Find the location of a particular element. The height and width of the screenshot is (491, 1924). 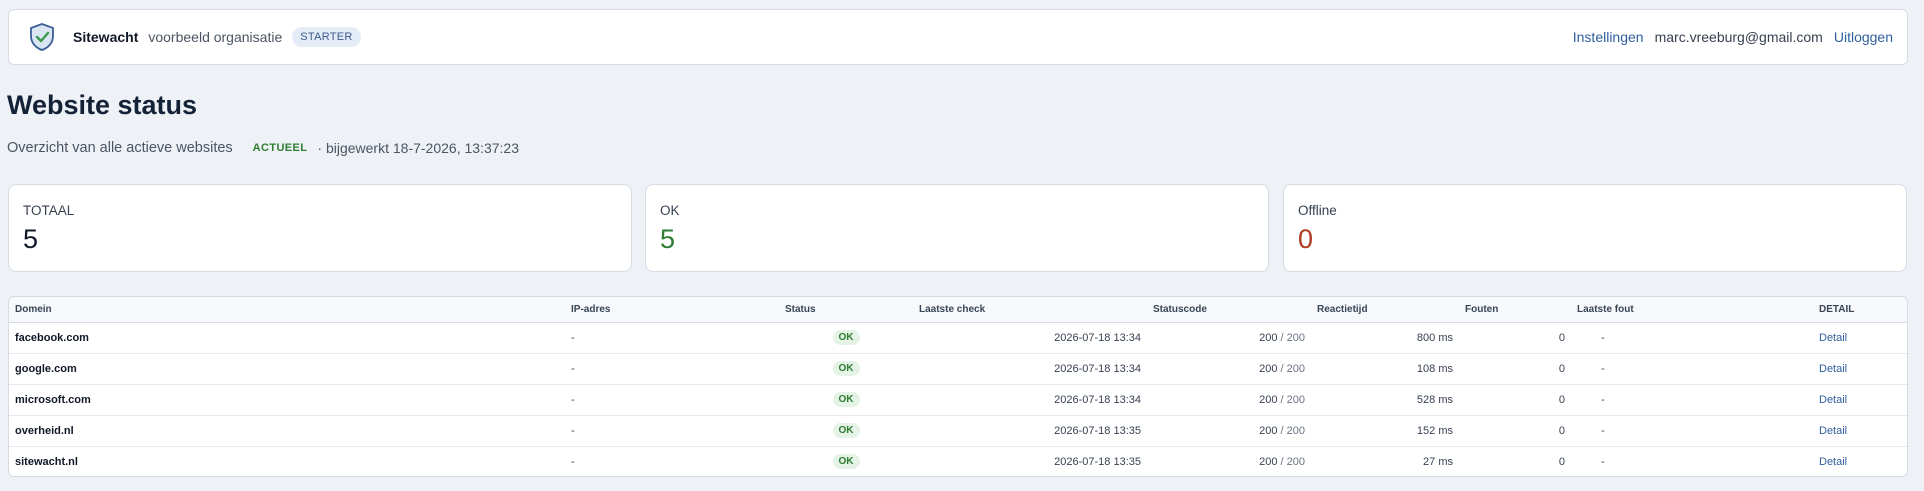

domain-cell: microsoft.com is located at coordinates (287, 400).